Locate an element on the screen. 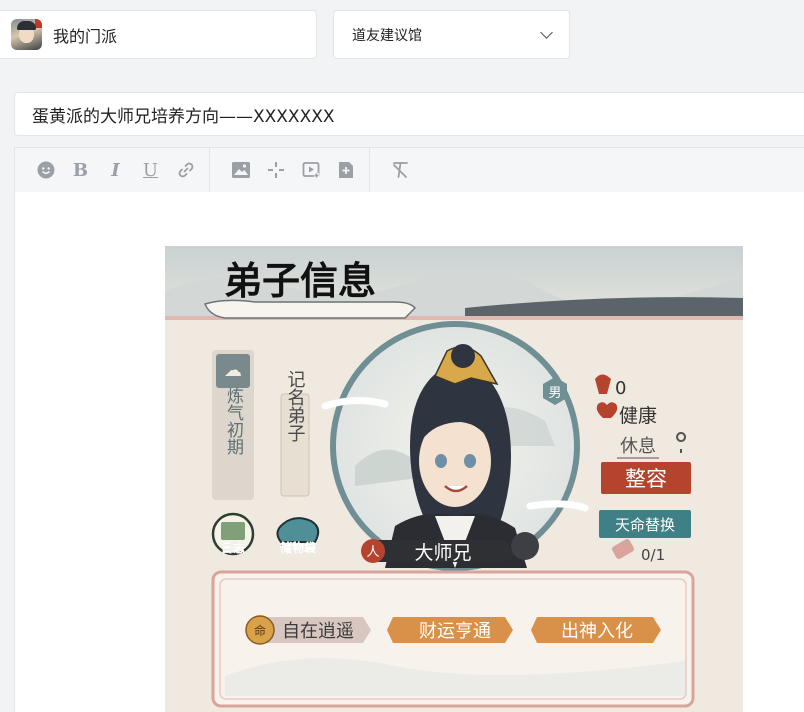  link-icon is located at coordinates (185, 170).